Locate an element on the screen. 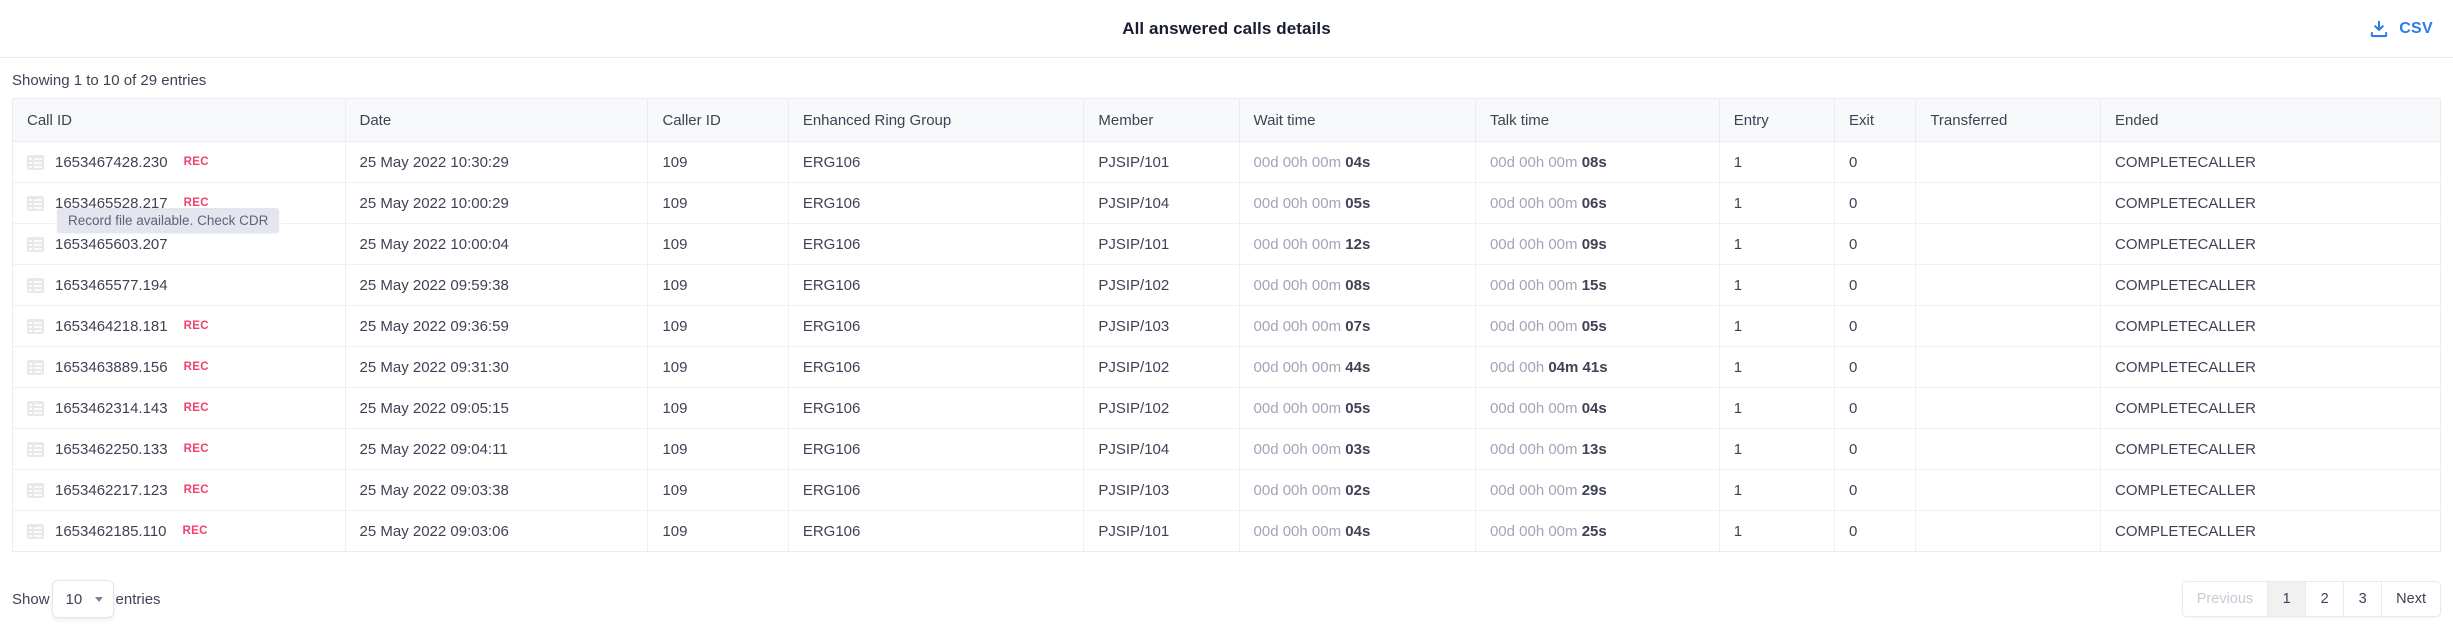 The width and height of the screenshot is (2453, 633). export-csv-button: CSV is located at coordinates (2400, 29).